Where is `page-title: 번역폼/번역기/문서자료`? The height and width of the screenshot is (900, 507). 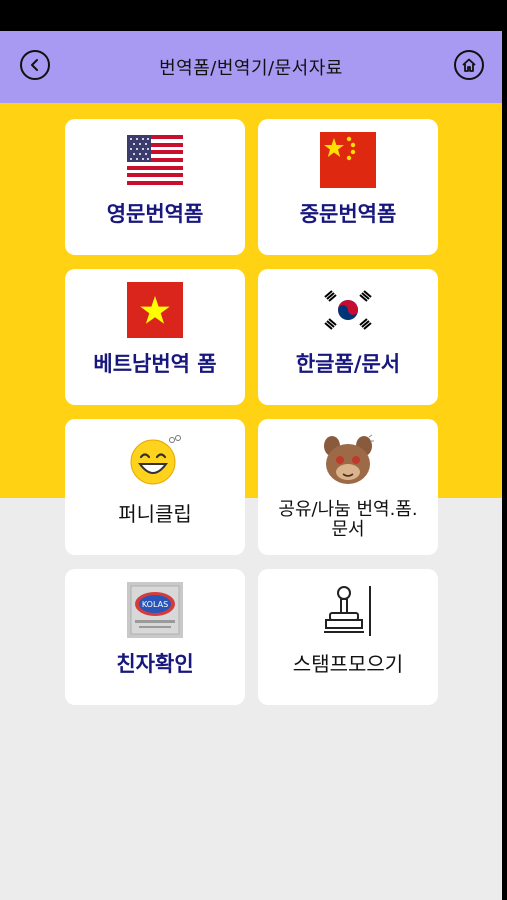 page-title: 번역폼/번역기/문서자료 is located at coordinates (251, 68).